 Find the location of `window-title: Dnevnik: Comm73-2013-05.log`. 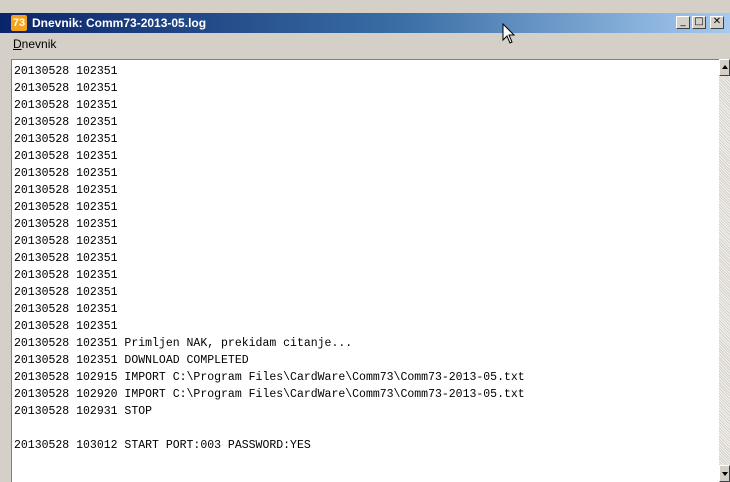

window-title: Dnevnik: Comm73-2013-05.log is located at coordinates (119, 23).